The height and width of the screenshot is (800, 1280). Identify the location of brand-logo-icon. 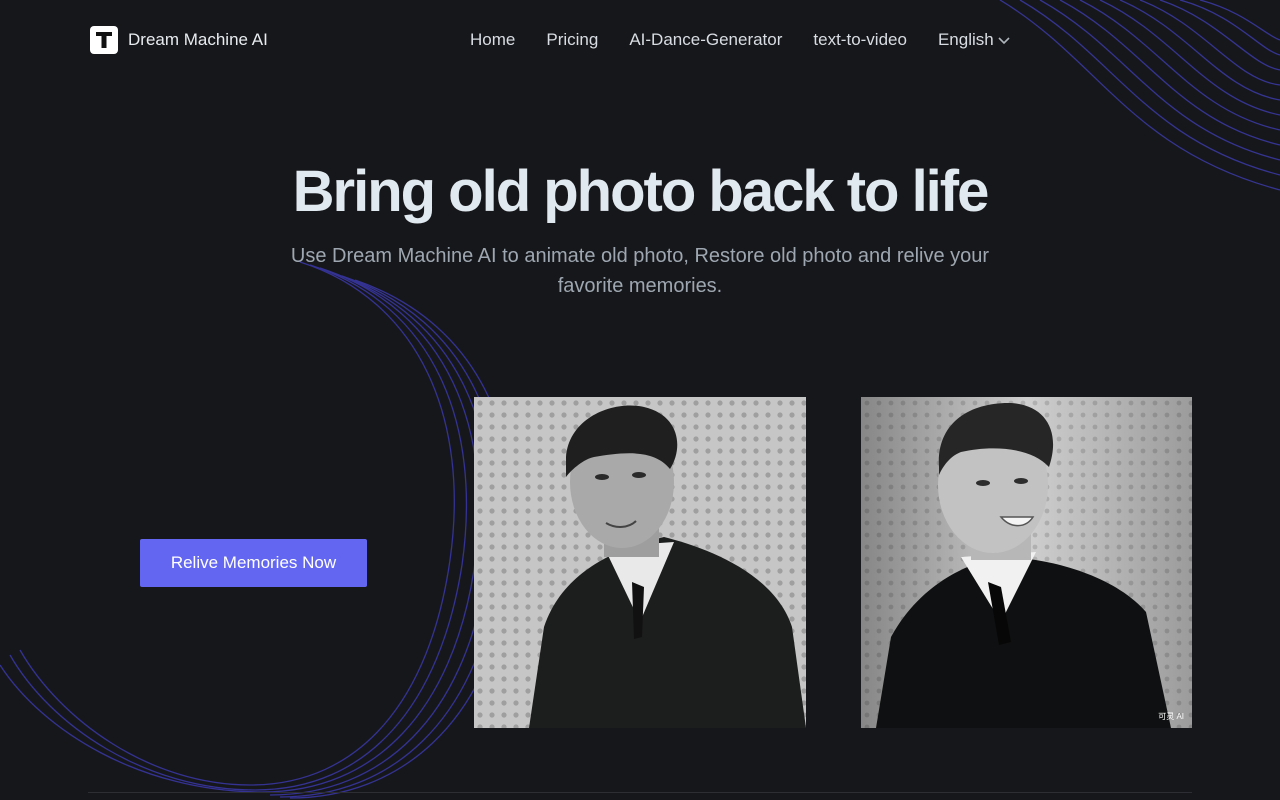
(104, 40).